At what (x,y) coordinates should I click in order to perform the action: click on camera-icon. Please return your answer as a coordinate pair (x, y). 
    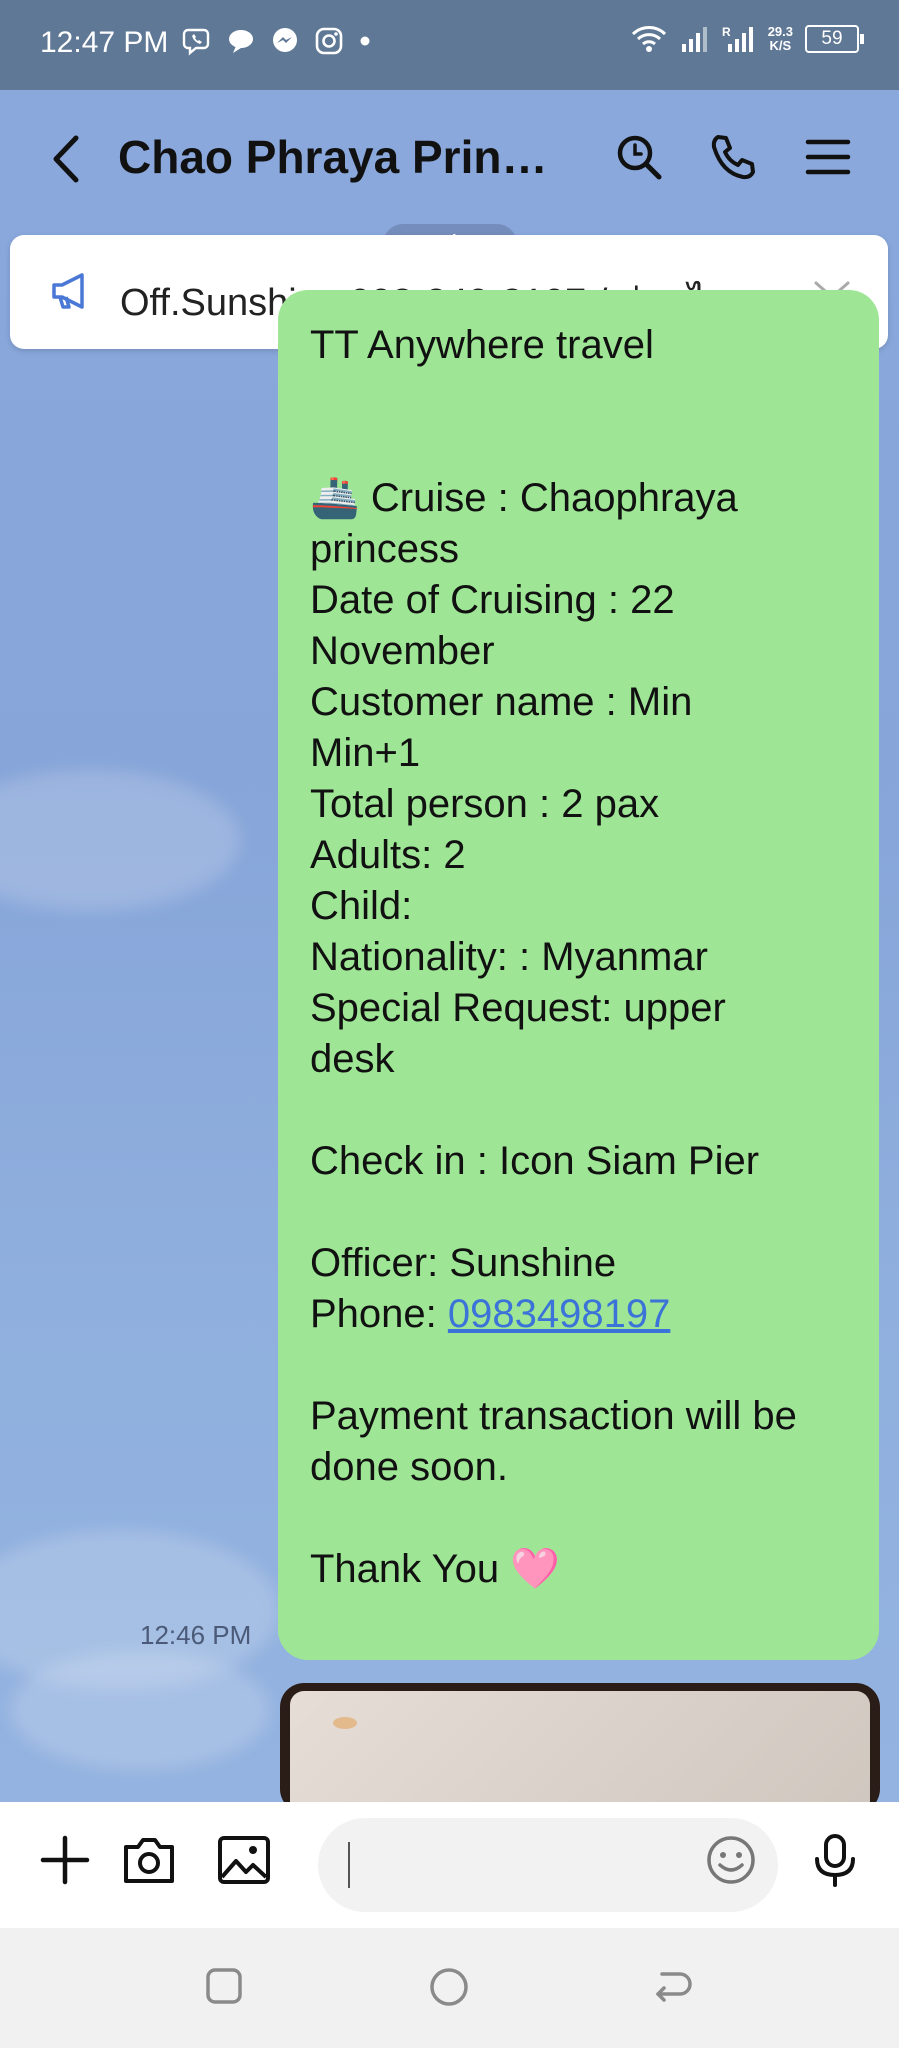
    Looking at the image, I should click on (149, 1860).